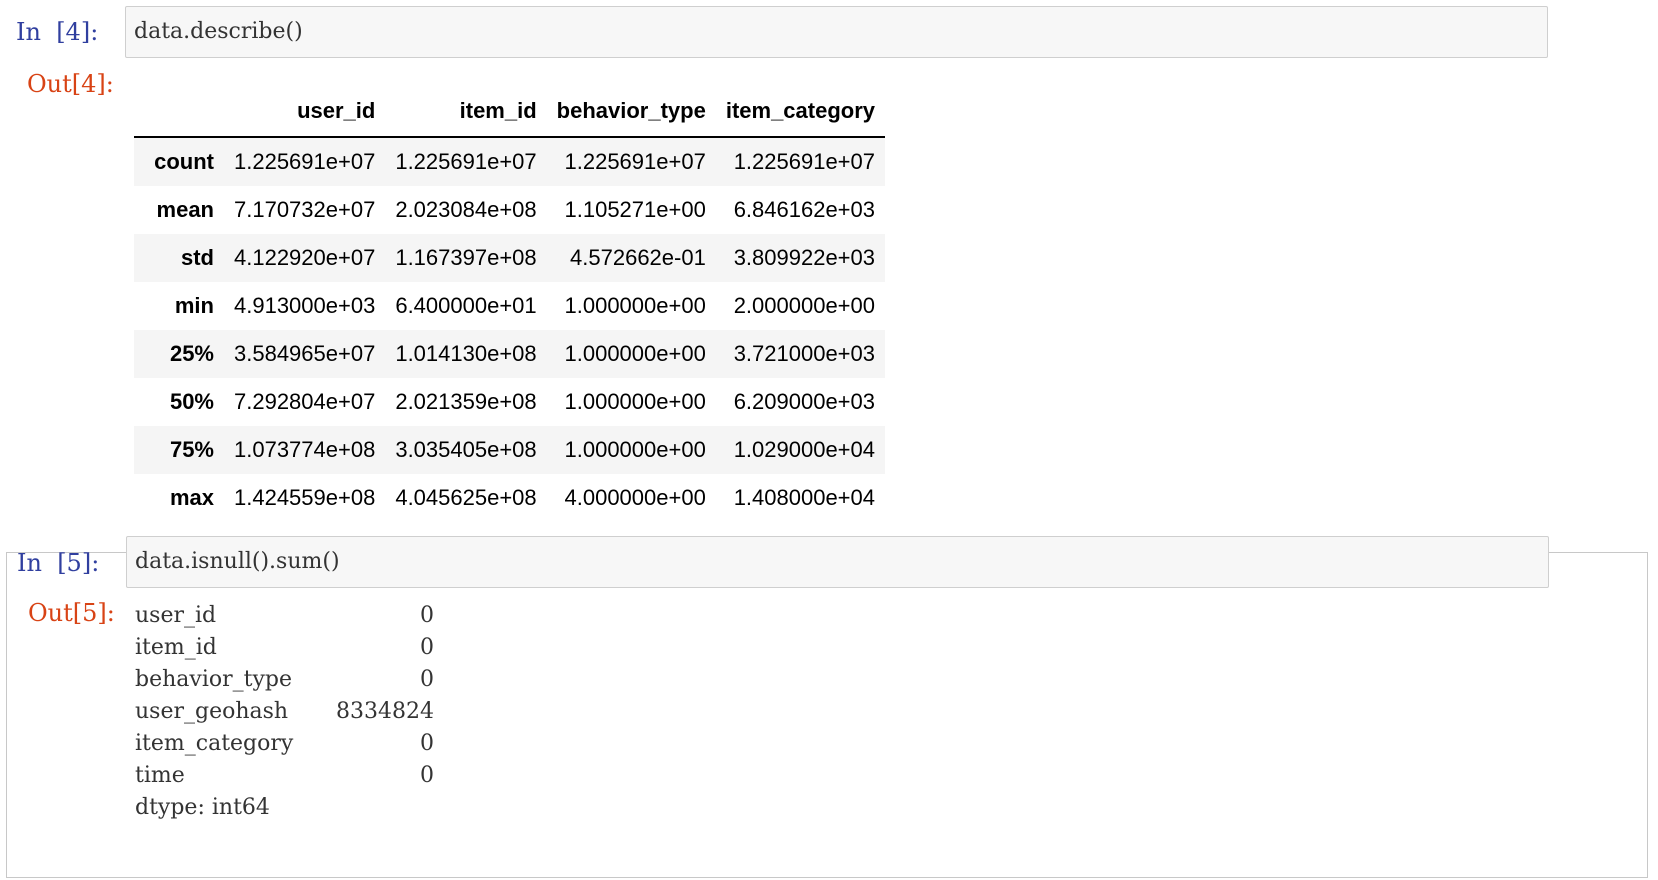  I want to click on series-row: behavior_type 0, so click(284, 680).